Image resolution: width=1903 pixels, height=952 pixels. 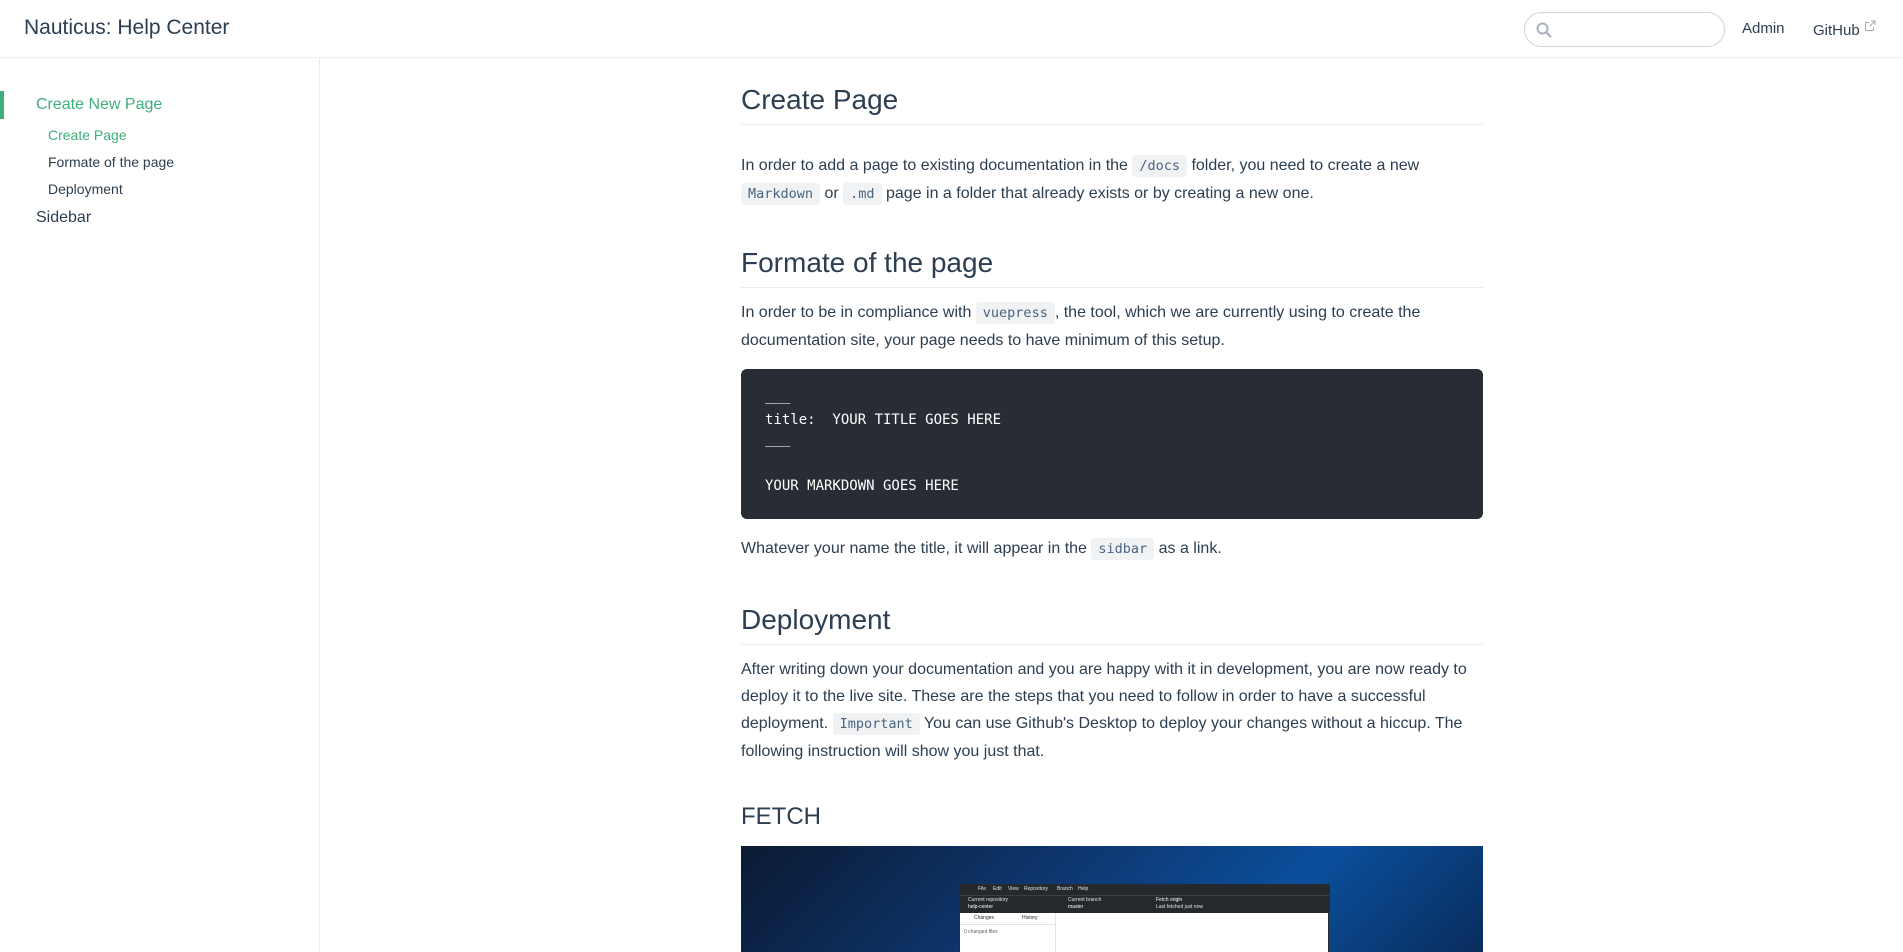 I want to click on external-link-icon, so click(x=1870, y=25).